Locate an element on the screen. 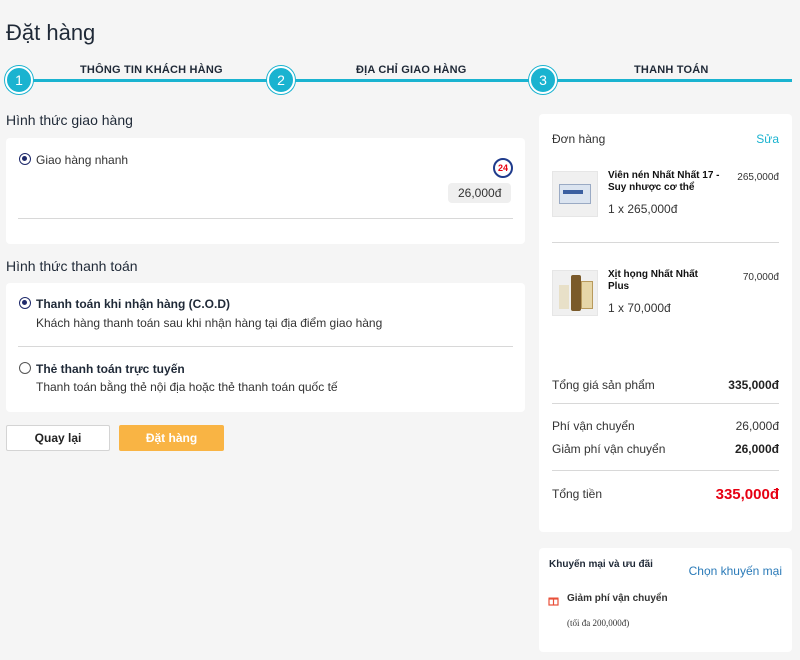  step-2-label: ĐỊA CHỈ GIAO HÀNG is located at coordinates (411, 70).